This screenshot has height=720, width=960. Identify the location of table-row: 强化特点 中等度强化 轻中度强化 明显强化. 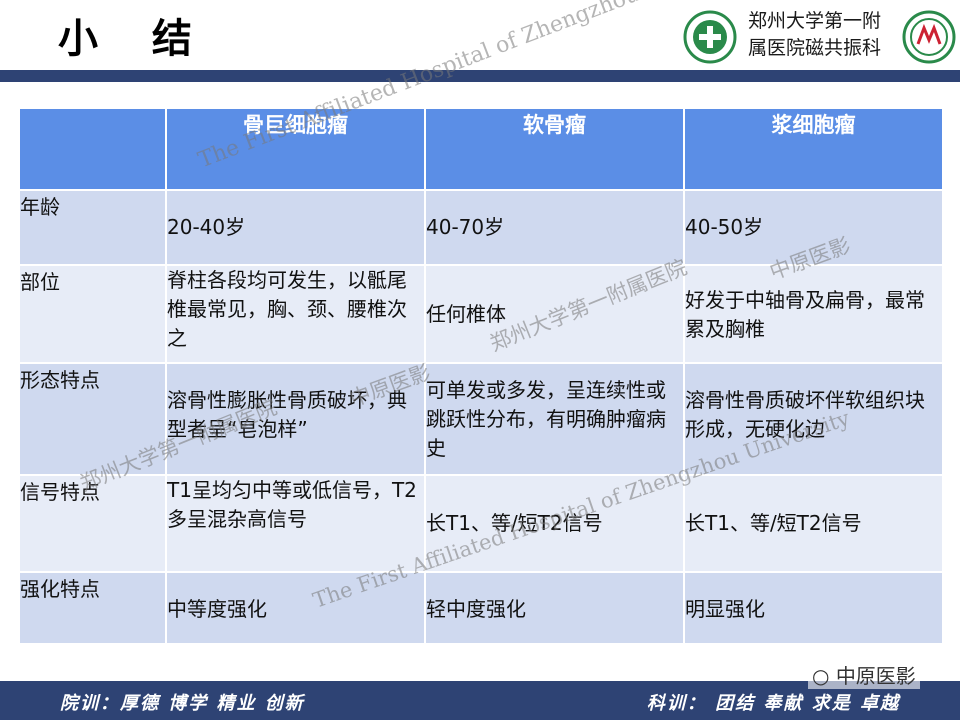
(481, 608).